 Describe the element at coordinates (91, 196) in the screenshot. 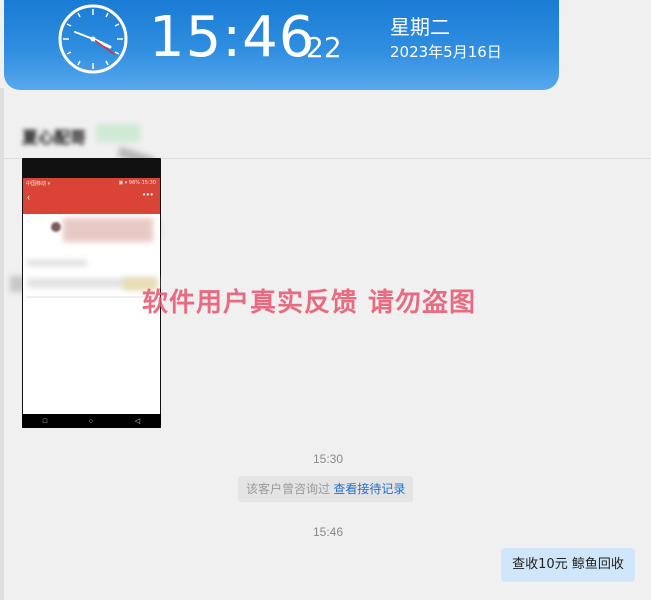

I see `phone-app-header: 中国移动 ▾ ▣ ▾ 96% 15:30 ‹ •••` at that location.